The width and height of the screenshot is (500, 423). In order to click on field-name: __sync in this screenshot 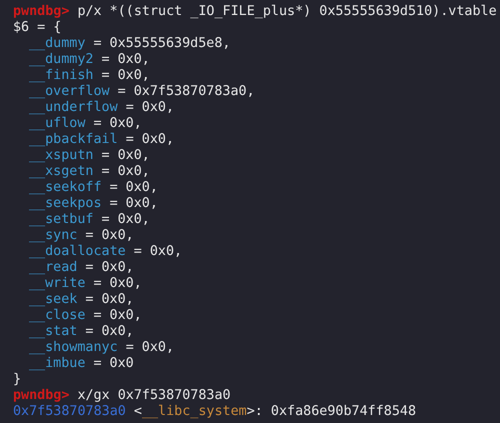, I will do `click(53, 236)`.